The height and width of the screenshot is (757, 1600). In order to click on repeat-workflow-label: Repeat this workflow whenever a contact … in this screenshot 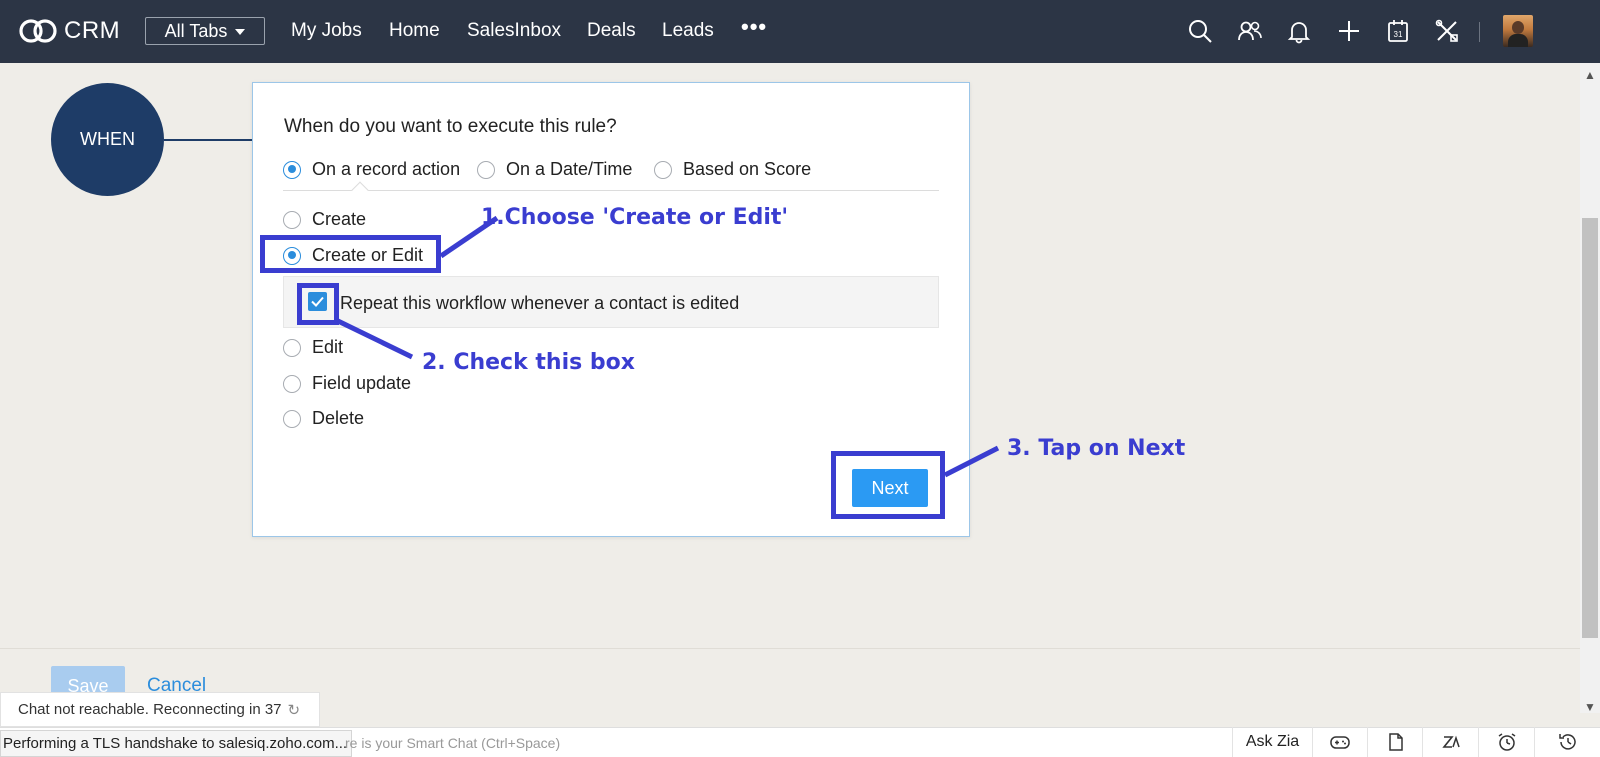, I will do `click(540, 303)`.